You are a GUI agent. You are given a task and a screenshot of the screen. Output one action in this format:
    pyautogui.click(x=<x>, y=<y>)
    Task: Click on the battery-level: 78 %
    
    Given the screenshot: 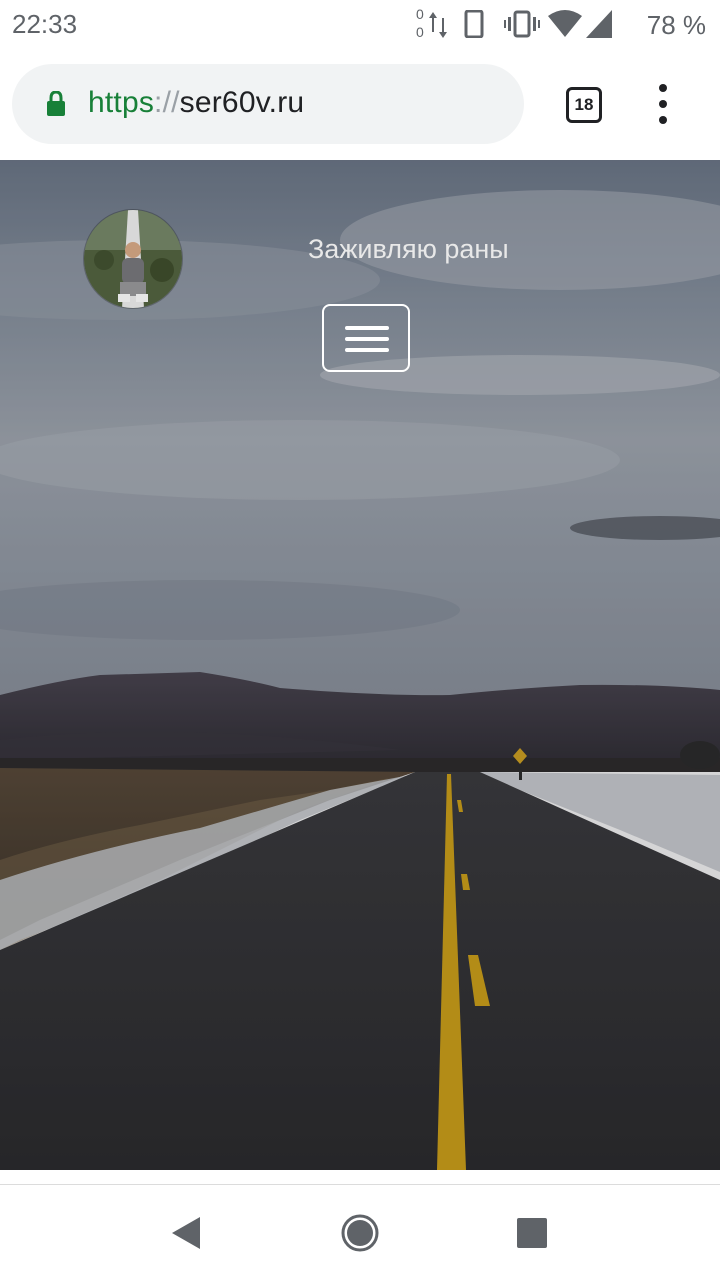 What is the action you would take?
    pyautogui.click(x=676, y=25)
    